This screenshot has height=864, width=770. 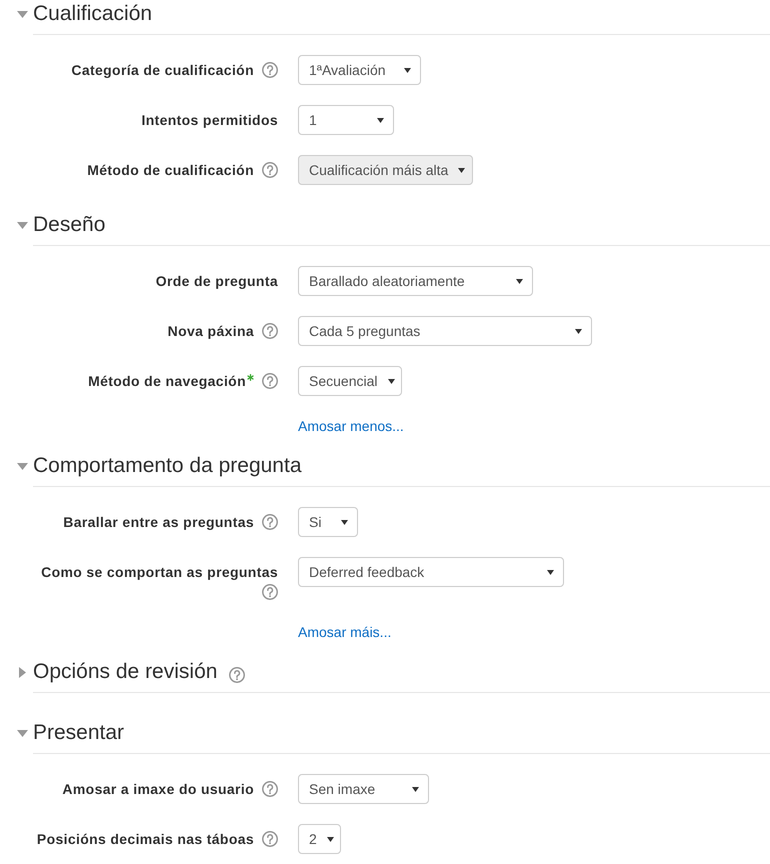 What do you see at coordinates (445, 331) in the screenshot?
I see `dropdown: Cada 5 preguntas` at bounding box center [445, 331].